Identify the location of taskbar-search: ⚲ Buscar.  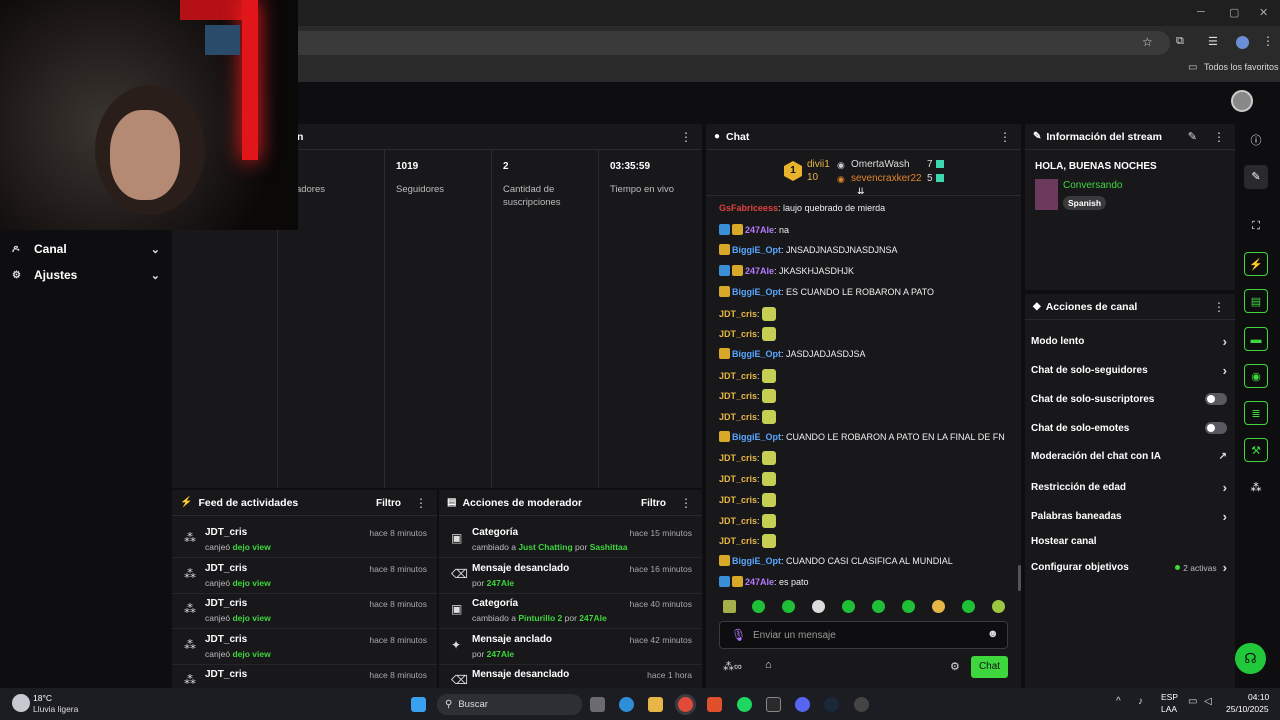
(509, 704).